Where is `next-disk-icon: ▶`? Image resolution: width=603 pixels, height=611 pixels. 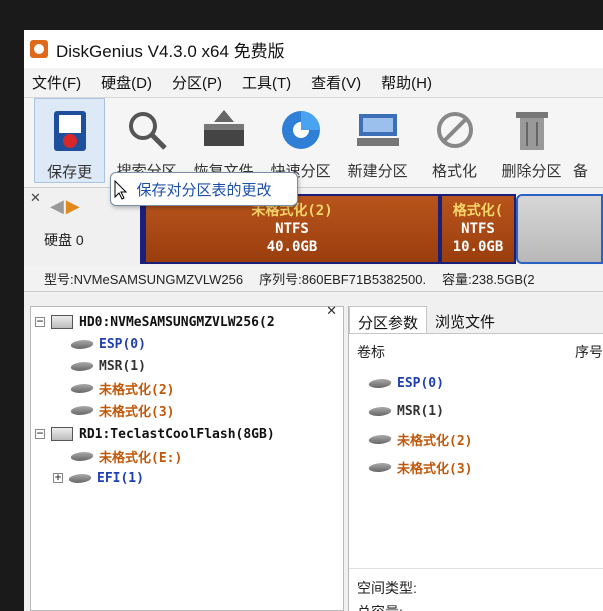
next-disk-icon: ▶ is located at coordinates (74, 206).